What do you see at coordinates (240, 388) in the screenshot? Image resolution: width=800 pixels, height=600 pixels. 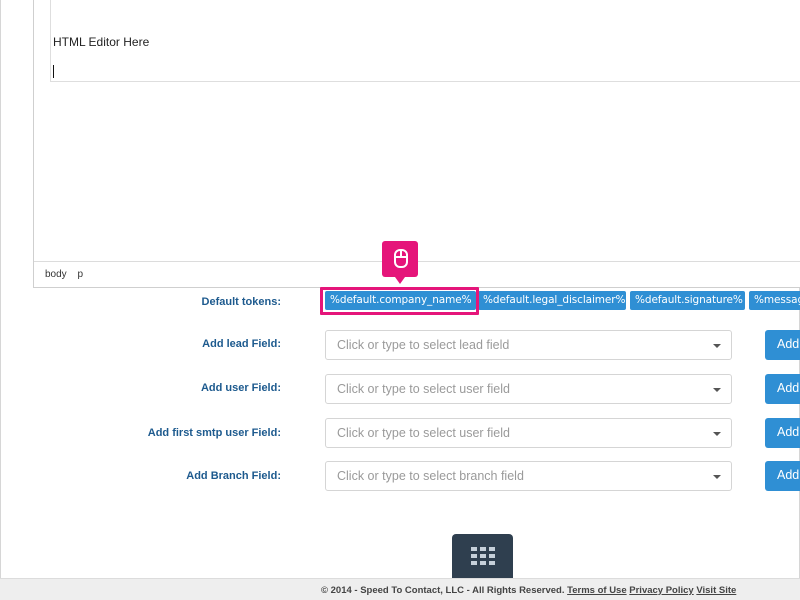 I see `user-field-label: Add user Field:` at bounding box center [240, 388].